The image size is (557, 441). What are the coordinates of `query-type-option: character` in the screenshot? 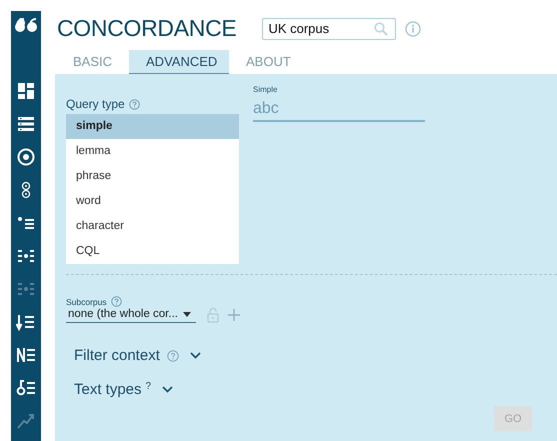 It's located at (152, 226).